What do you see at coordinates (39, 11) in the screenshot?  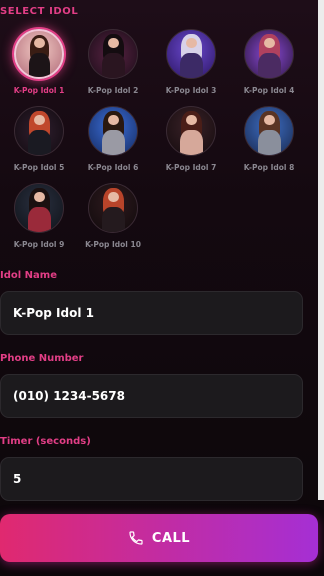 I see `section-title: SELECT IDOL` at bounding box center [39, 11].